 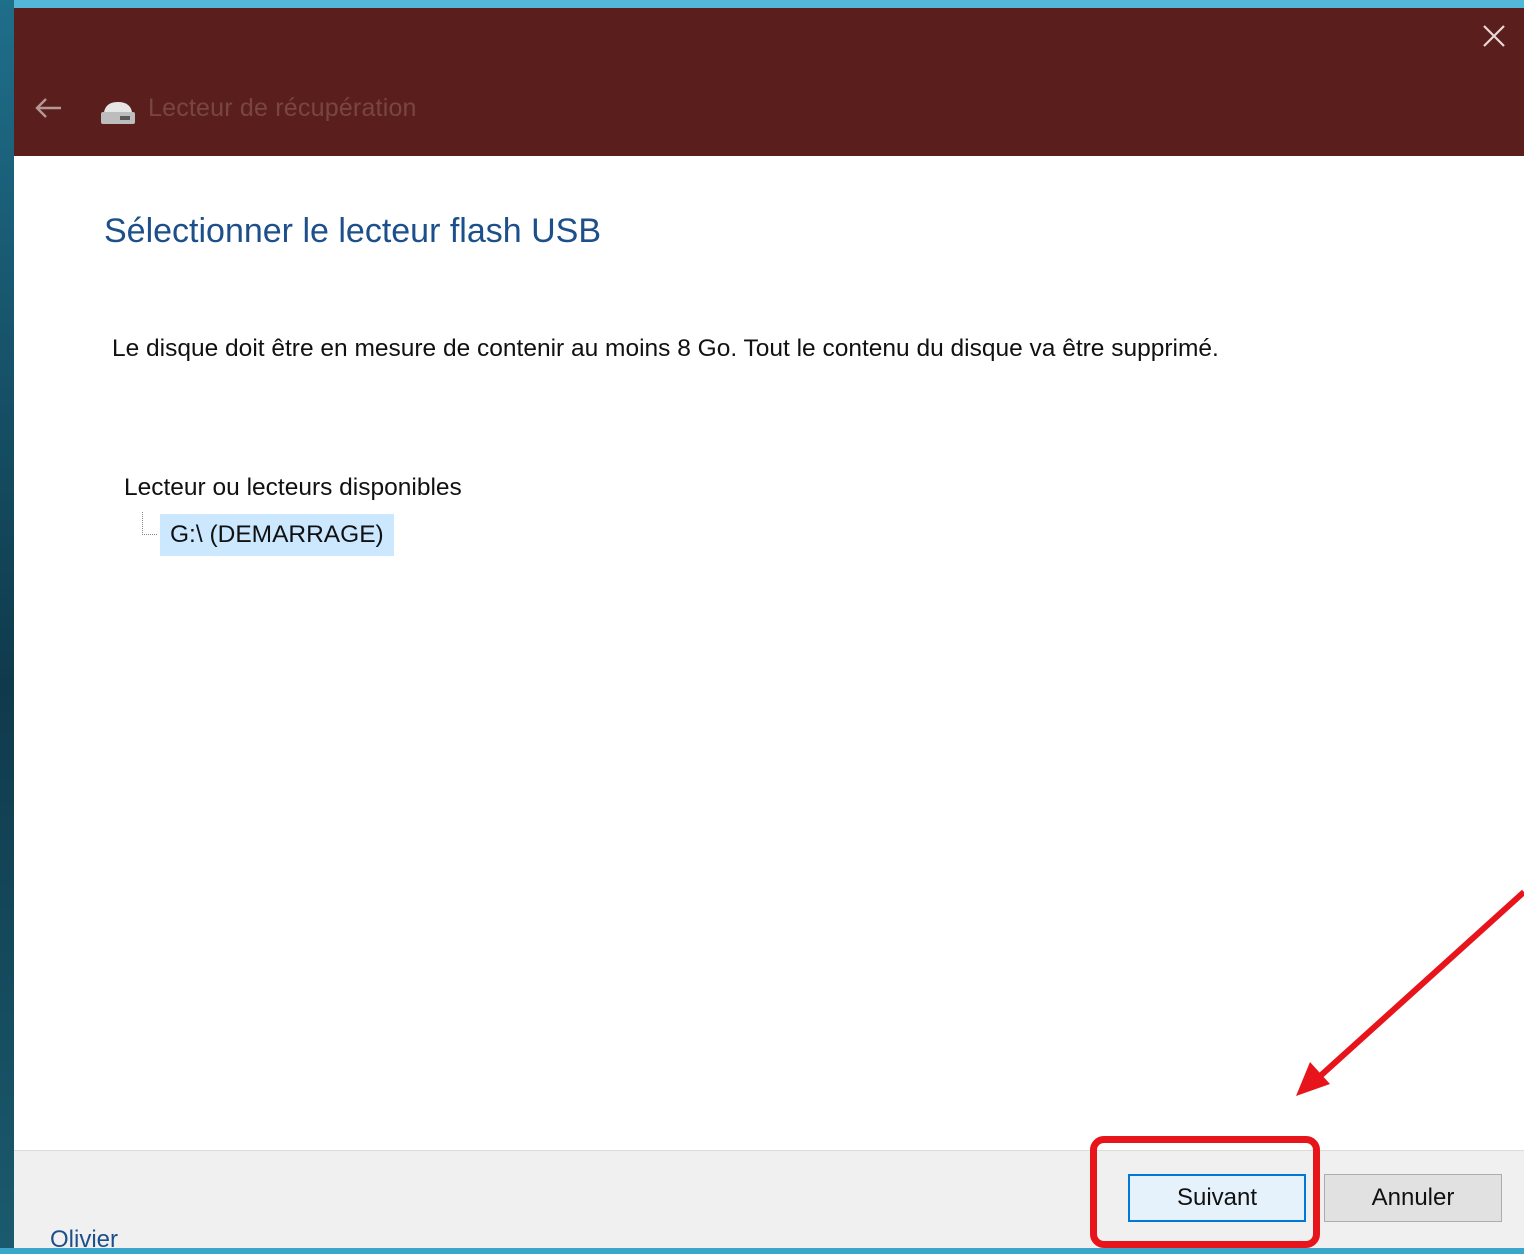 I want to click on close-button, so click(x=1494, y=38).